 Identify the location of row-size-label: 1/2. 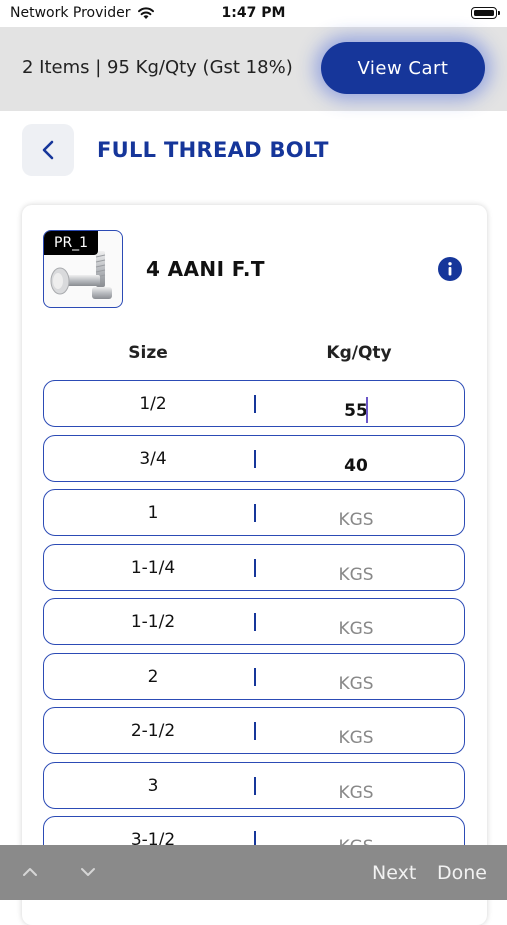
(153, 404).